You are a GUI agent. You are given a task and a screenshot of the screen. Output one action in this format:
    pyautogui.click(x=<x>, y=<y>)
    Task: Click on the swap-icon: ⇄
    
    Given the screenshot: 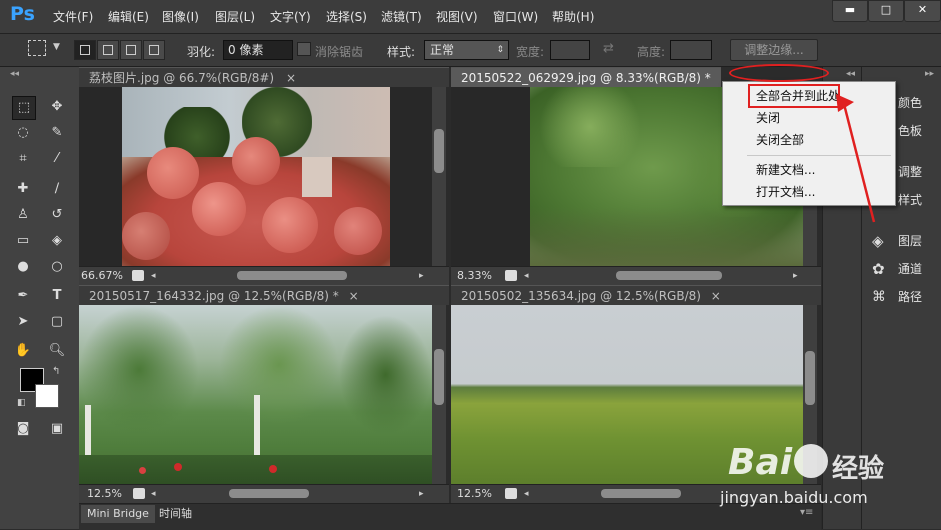 What is the action you would take?
    pyautogui.click(x=608, y=48)
    